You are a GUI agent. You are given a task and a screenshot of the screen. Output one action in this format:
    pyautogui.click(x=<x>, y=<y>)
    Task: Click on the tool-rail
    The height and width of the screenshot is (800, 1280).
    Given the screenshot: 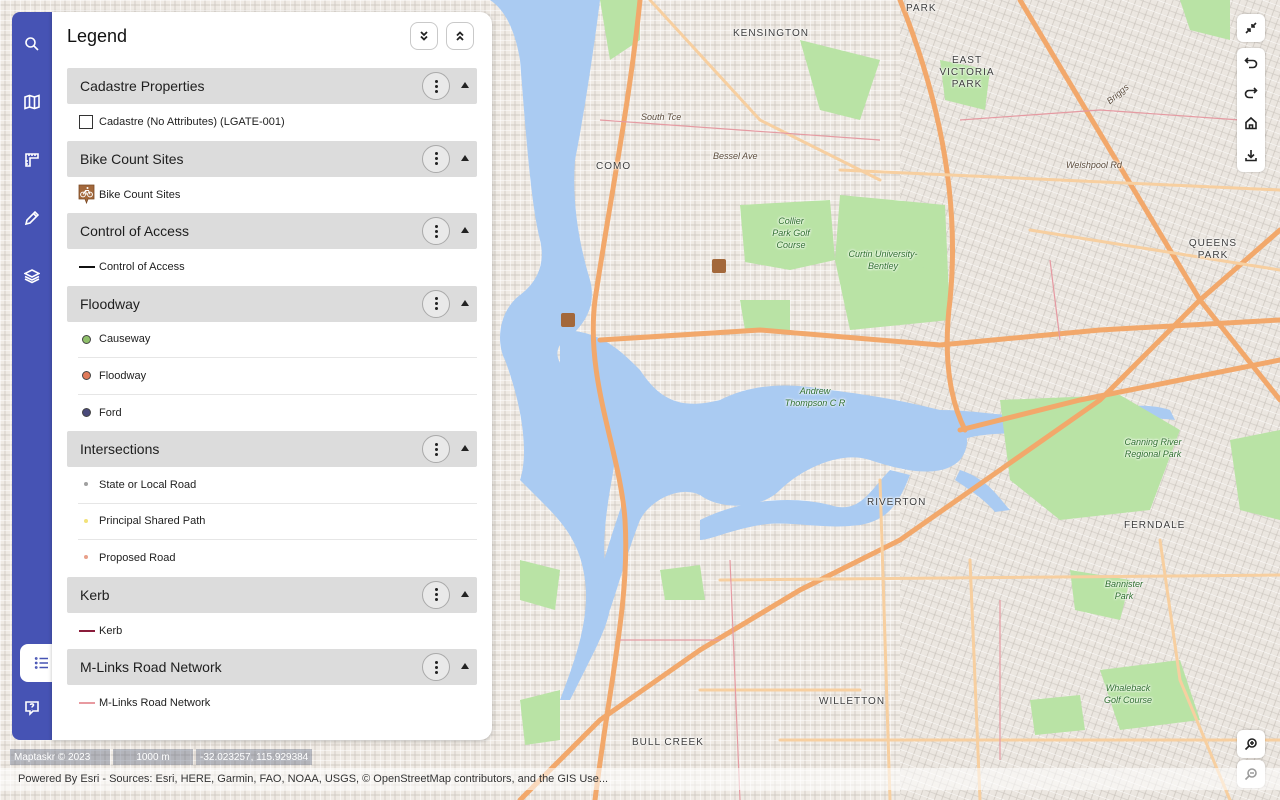 What is the action you would take?
    pyautogui.click(x=38, y=376)
    